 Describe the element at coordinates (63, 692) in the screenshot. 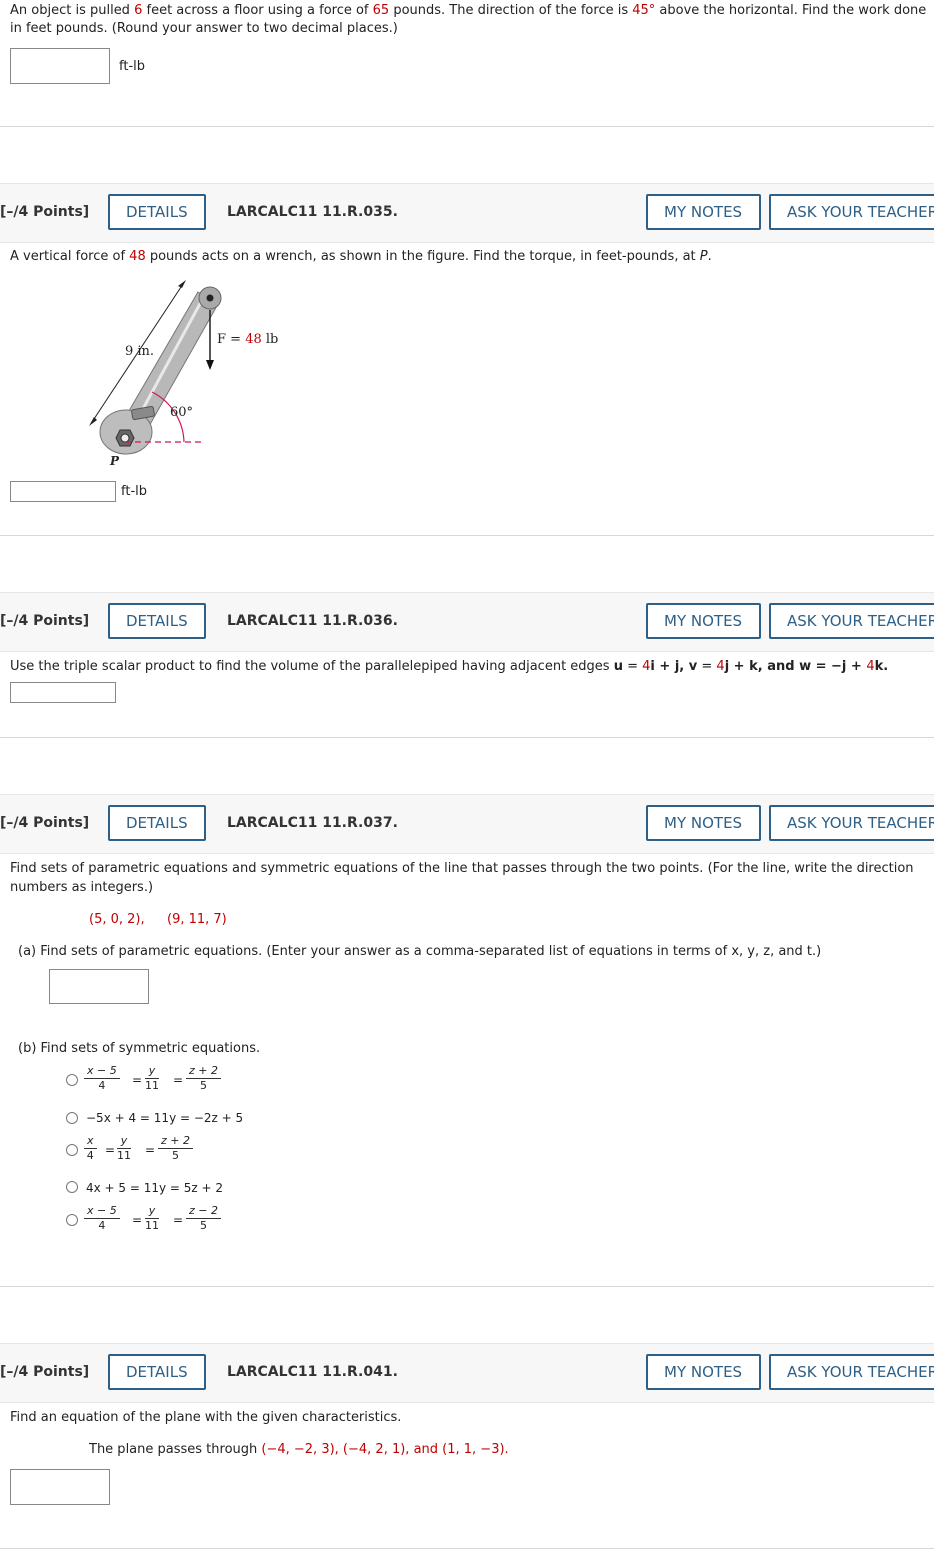

I see `q3-answer-input` at that location.